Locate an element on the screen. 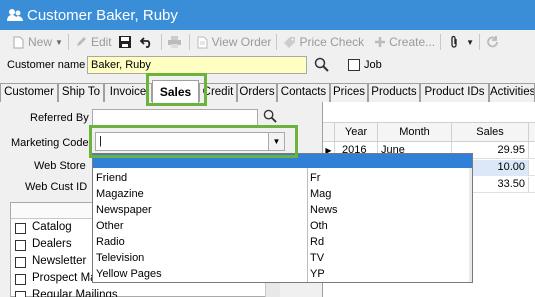 Image resolution: width=535 pixels, height=297 pixels. list-item: Newsletter is located at coordinates (59, 261).